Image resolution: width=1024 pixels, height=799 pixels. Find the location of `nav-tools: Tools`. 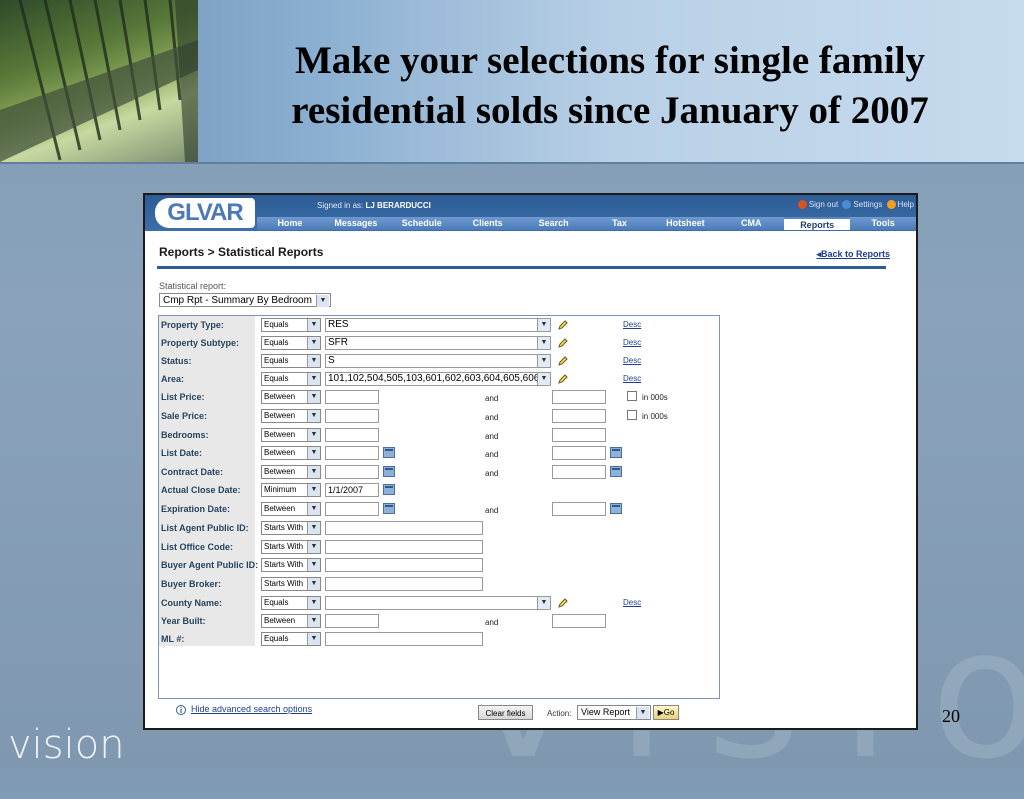

nav-tools: Tools is located at coordinates (883, 223).